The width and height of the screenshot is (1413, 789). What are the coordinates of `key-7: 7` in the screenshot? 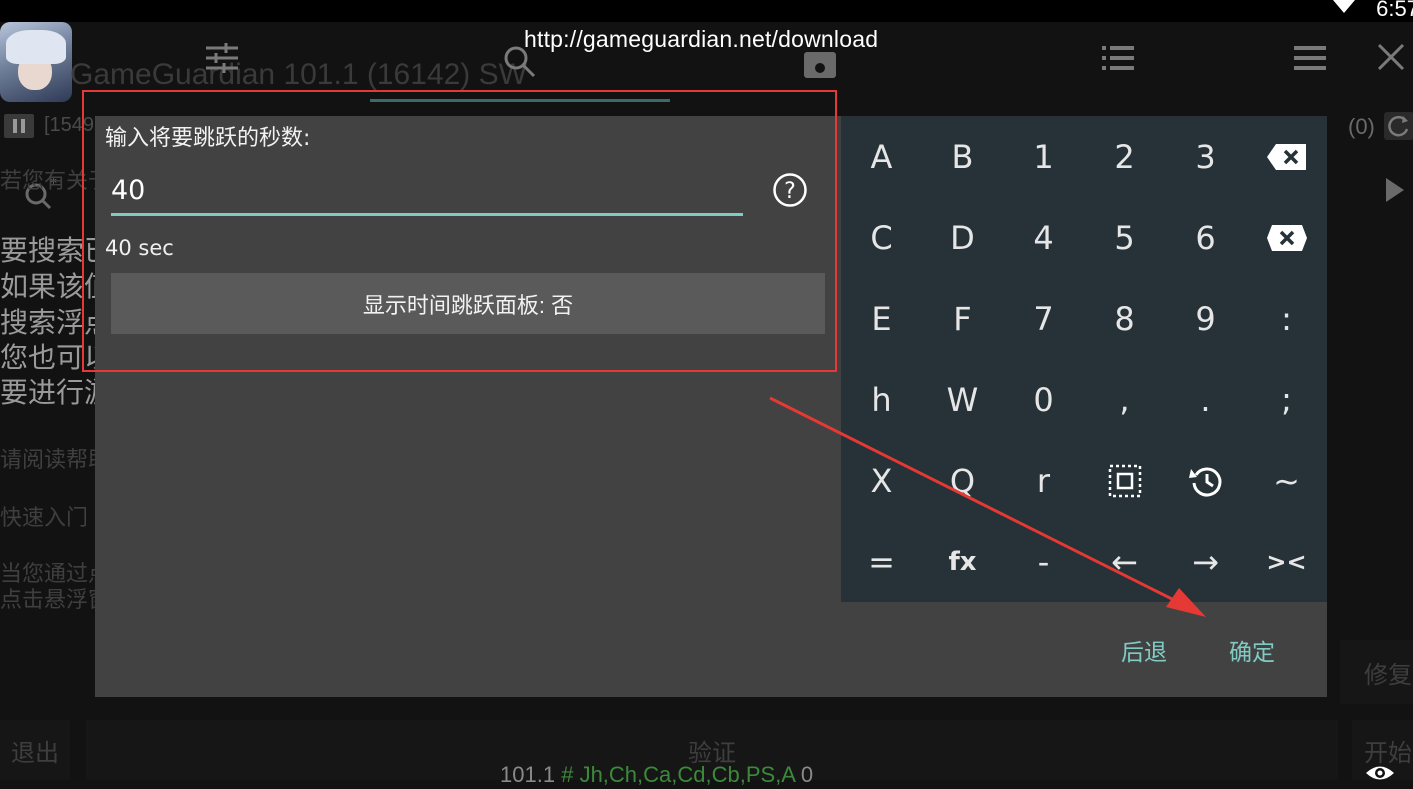 It's located at (1043, 318).